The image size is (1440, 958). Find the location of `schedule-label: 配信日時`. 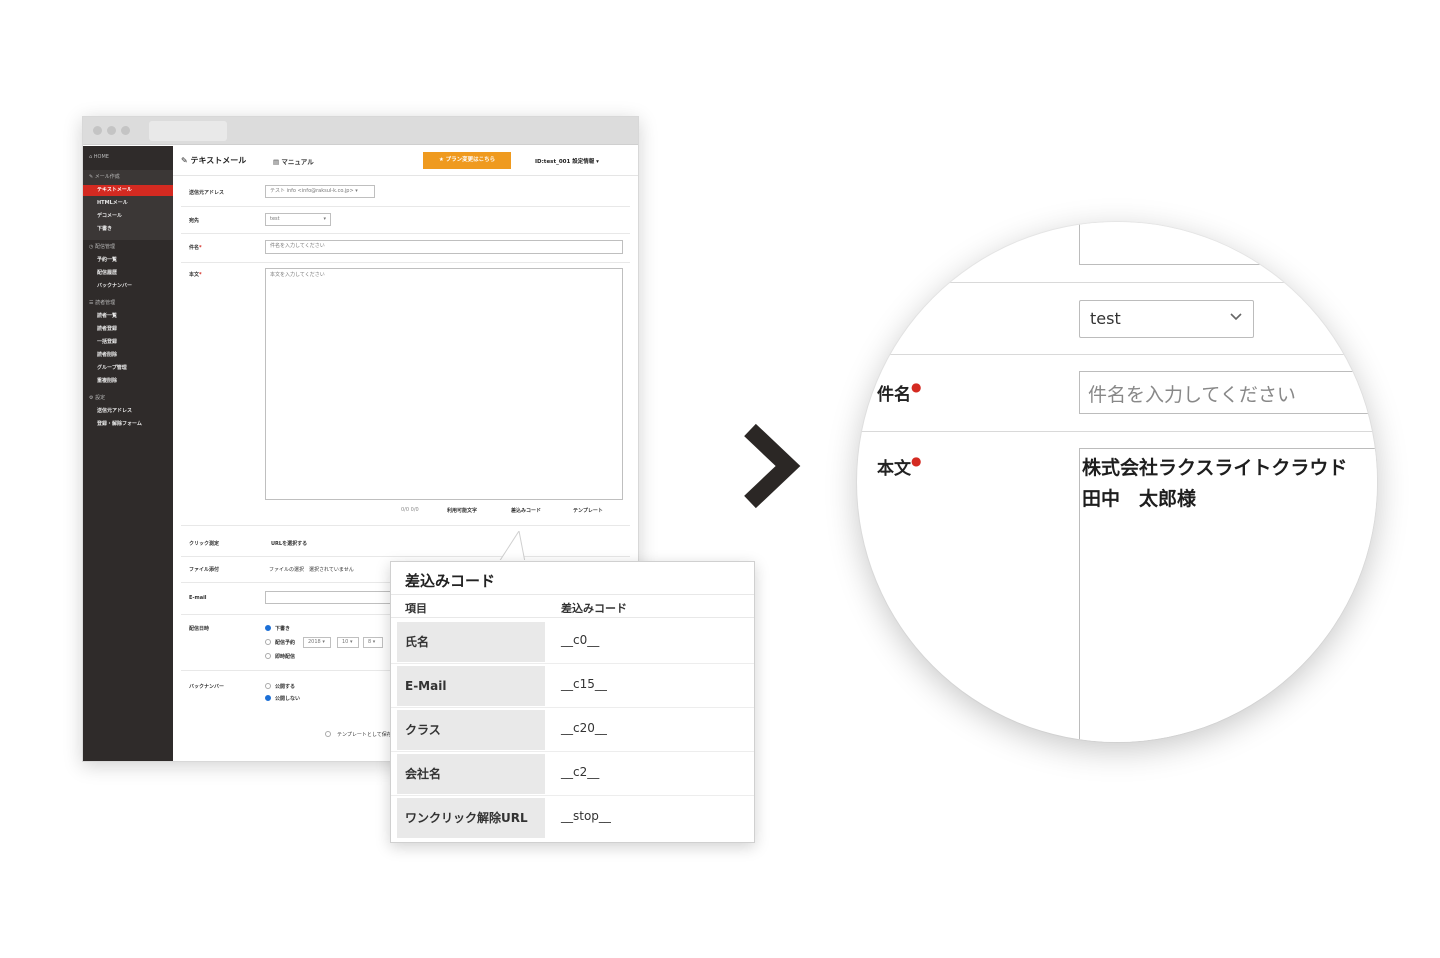

schedule-label: 配信日時 is located at coordinates (199, 629).